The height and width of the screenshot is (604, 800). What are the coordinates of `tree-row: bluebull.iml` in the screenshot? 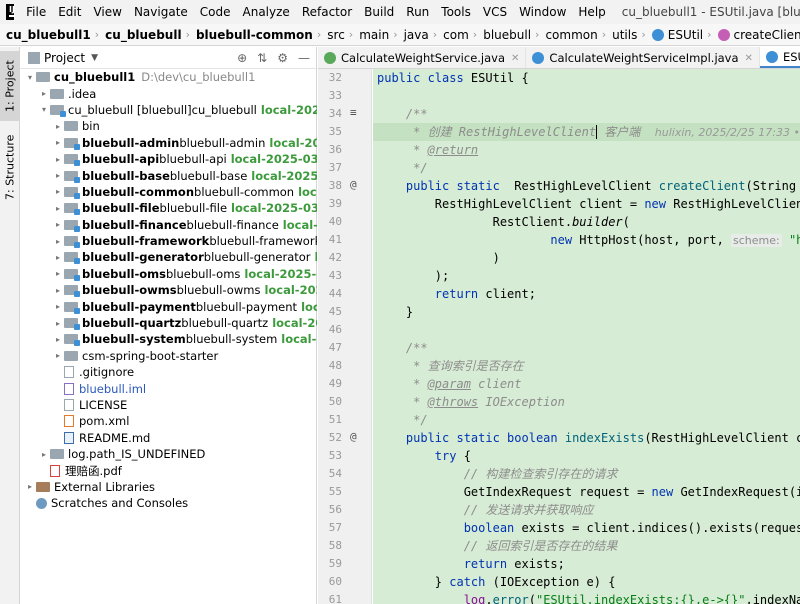 It's located at (168, 388).